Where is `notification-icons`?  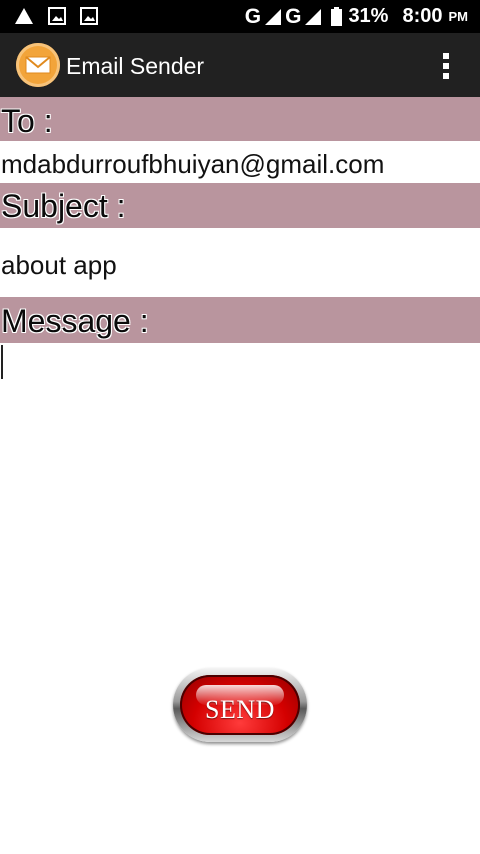
notification-icons is located at coordinates (56, 16).